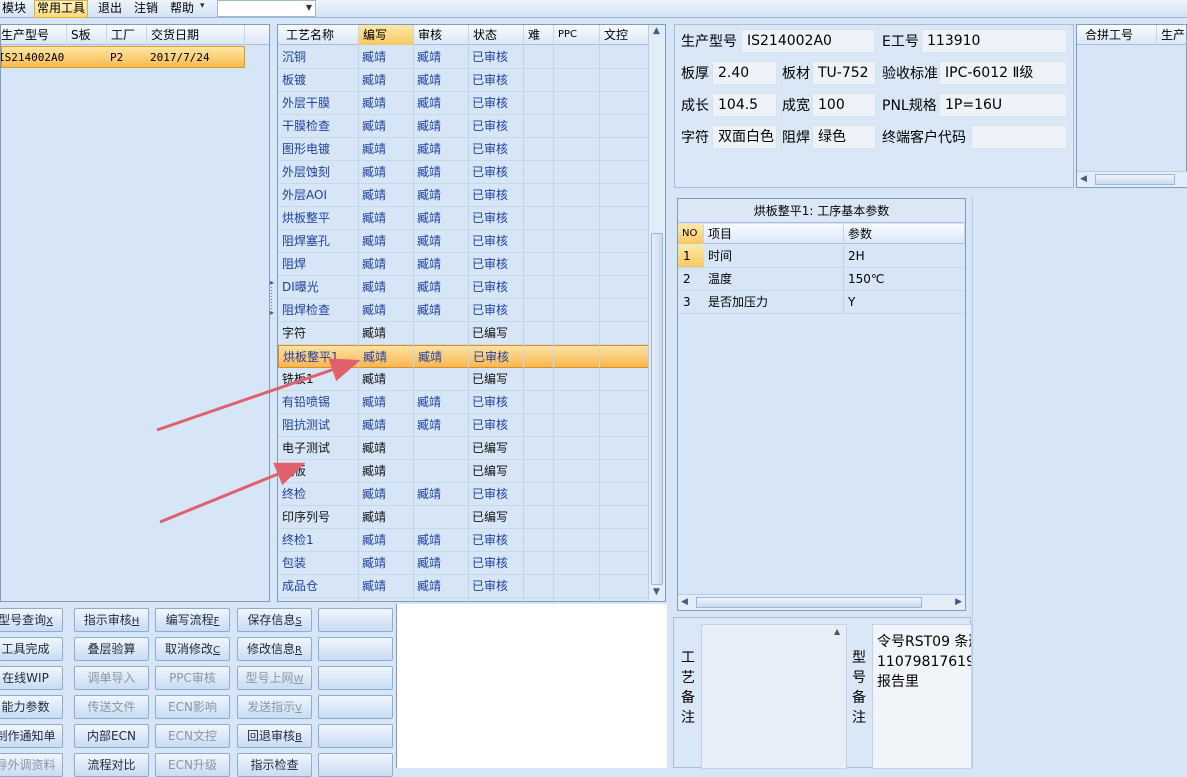 The height and width of the screenshot is (777, 1187). Describe the element at coordinates (463, 448) in the screenshot. I see `process-row: 电子测试 臧靖 已编写` at that location.